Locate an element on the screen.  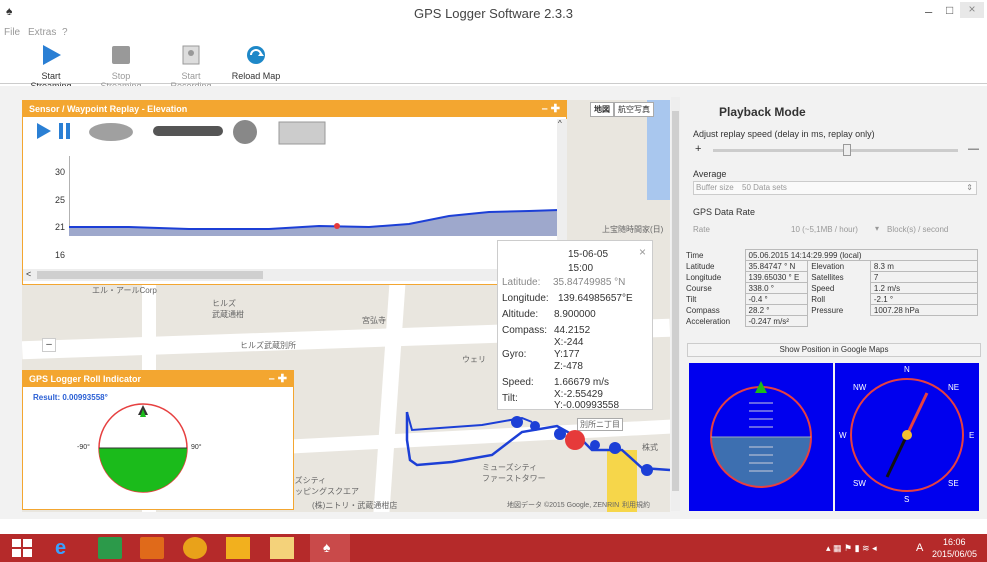
roll-result: Result: 0.00993558° is located at coordinates (70, 397).